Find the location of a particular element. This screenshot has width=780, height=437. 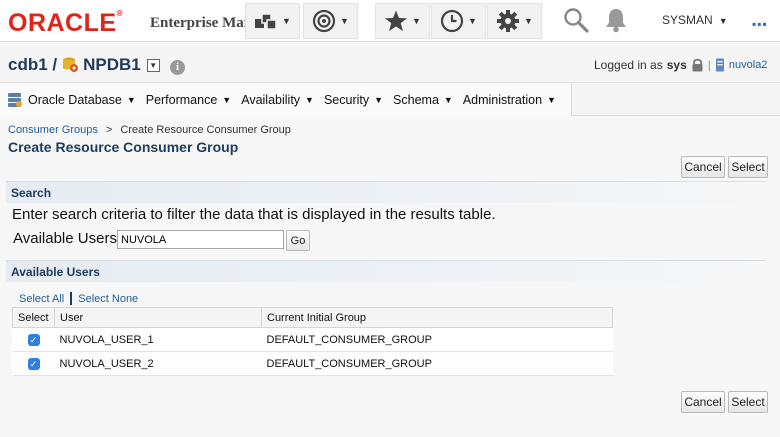

favorites-menu-button: ▼ is located at coordinates (402, 21).